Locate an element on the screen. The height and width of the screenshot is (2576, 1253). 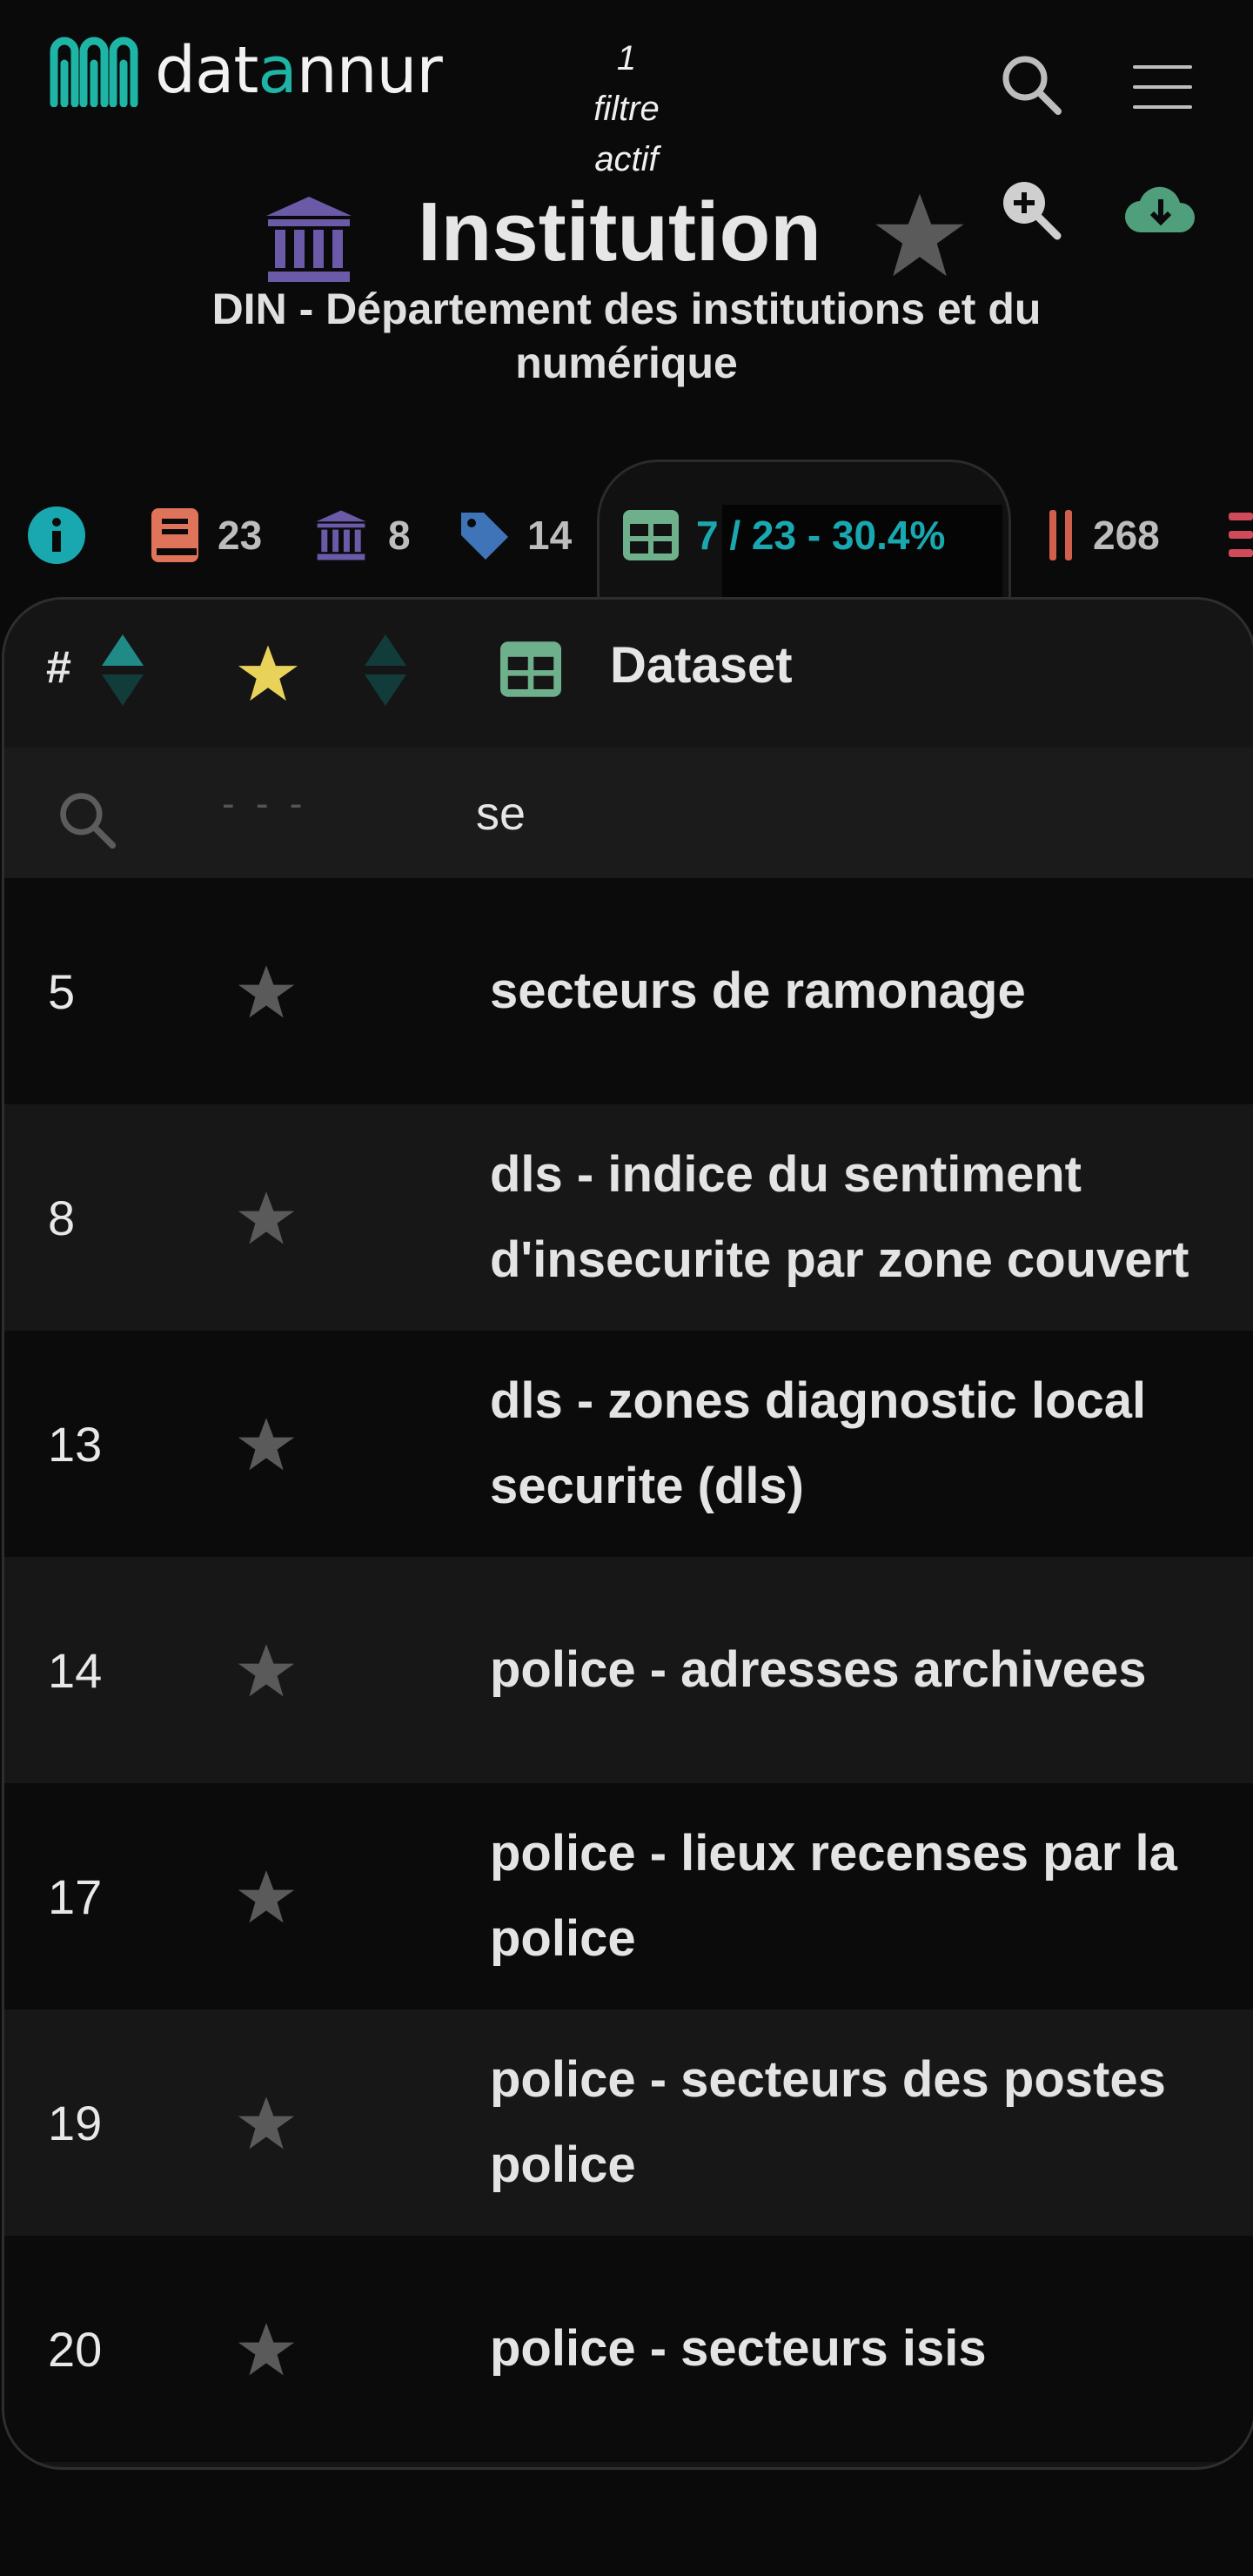
dataset-name-line: police - secteurs isis is located at coordinates (738, 2349).